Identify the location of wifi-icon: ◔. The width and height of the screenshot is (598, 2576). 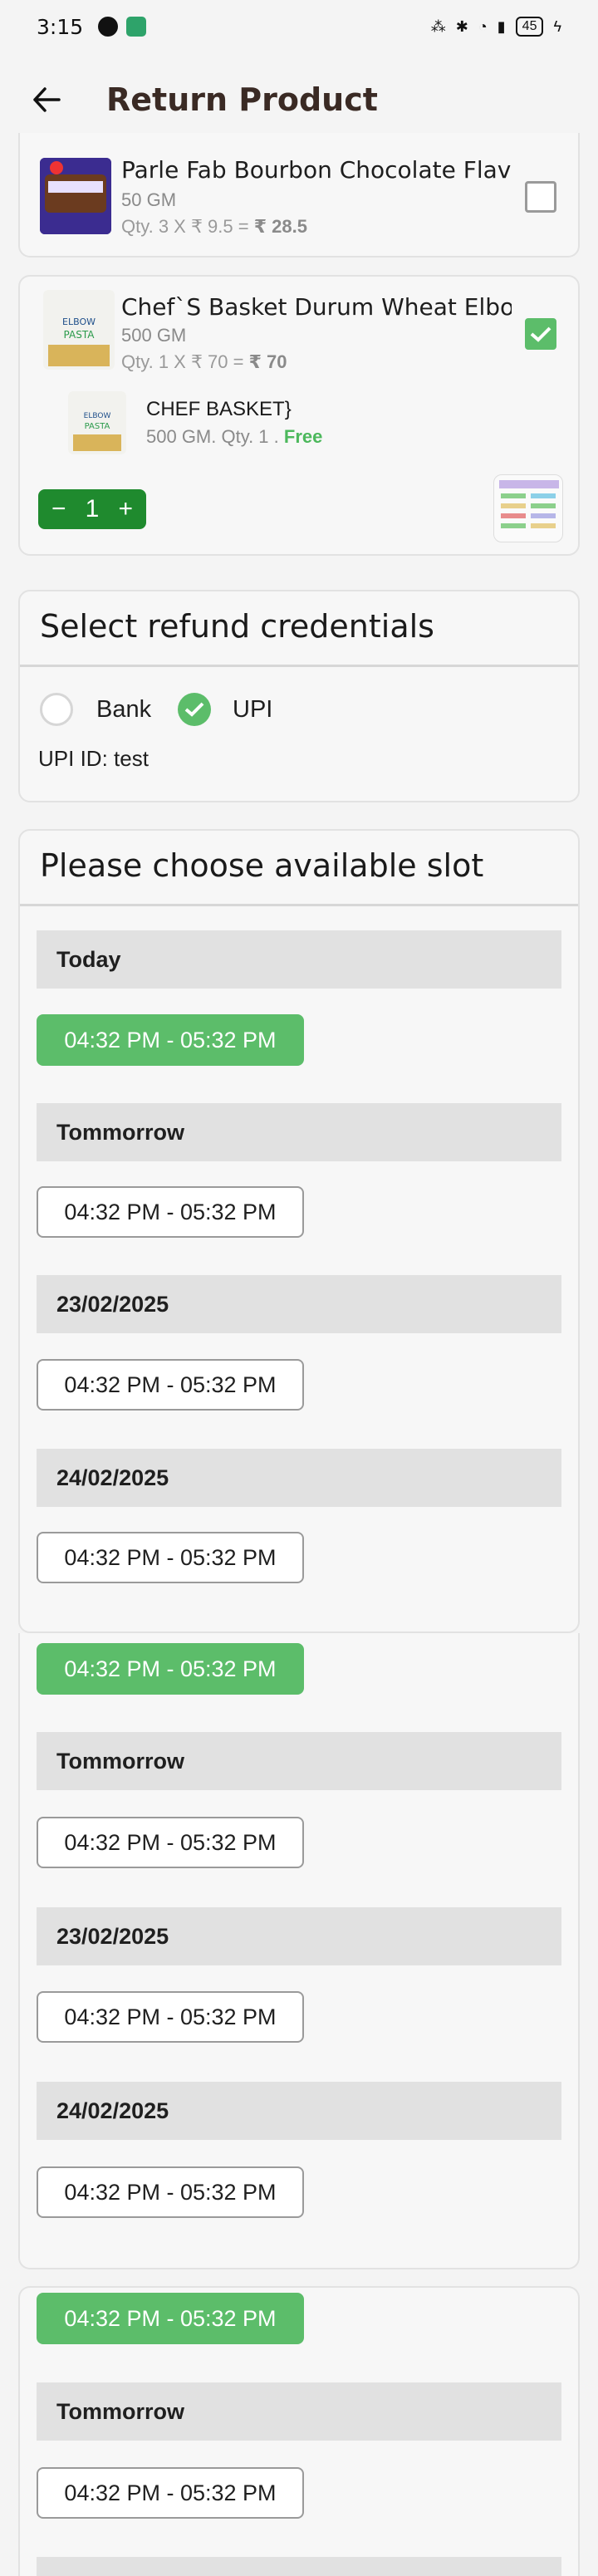
(483, 26).